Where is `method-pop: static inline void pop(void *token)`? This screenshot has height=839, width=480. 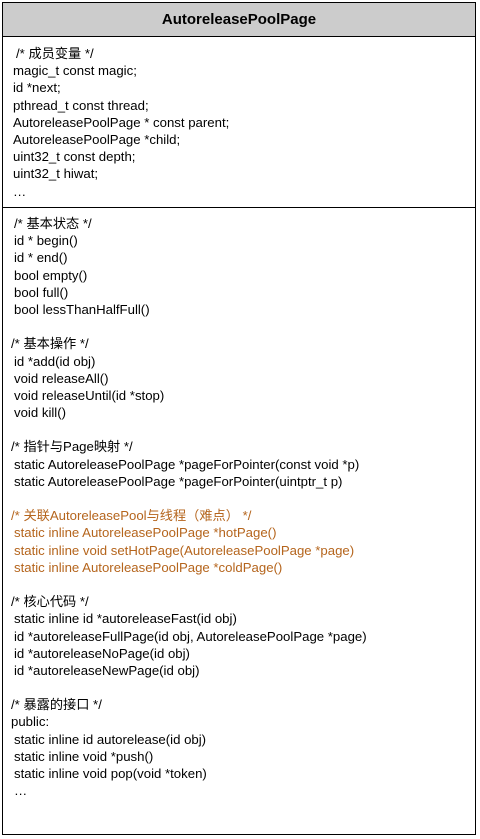
method-pop: static inline void pop(void *token) is located at coordinates (110, 773).